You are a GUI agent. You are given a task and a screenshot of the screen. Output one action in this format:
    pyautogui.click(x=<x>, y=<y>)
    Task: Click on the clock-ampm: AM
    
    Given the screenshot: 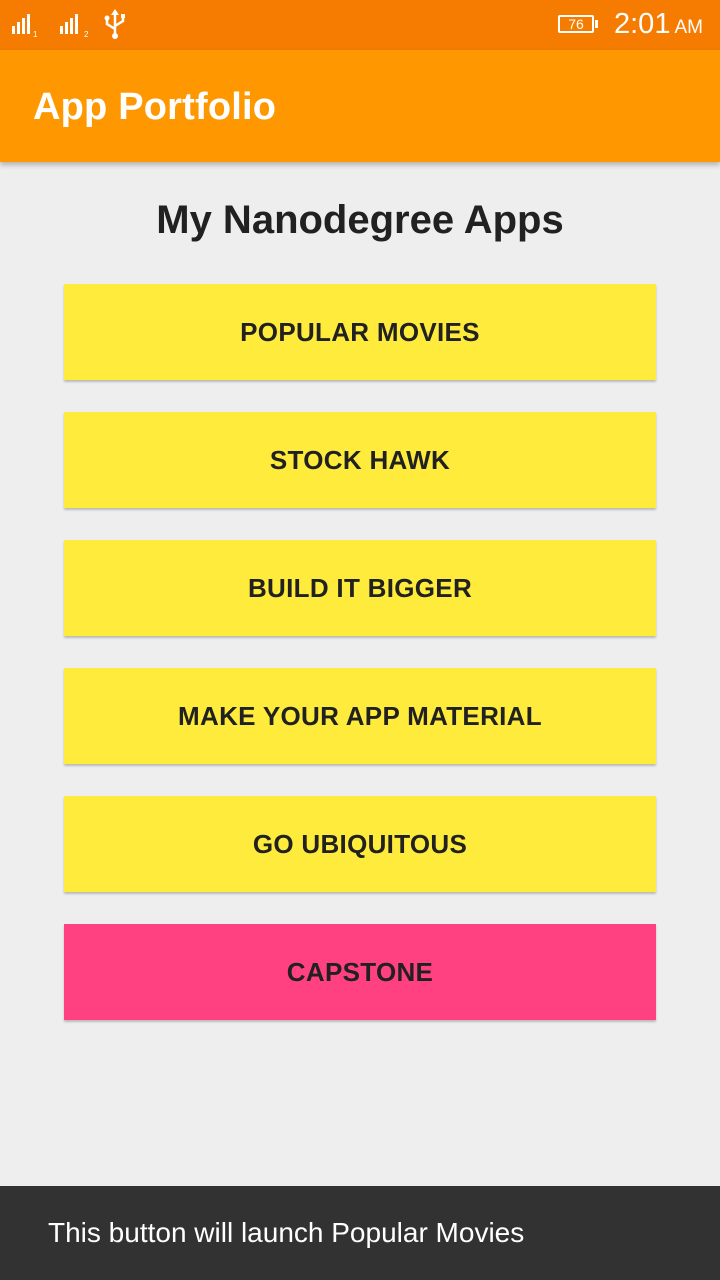 What is the action you would take?
    pyautogui.click(x=688, y=27)
    